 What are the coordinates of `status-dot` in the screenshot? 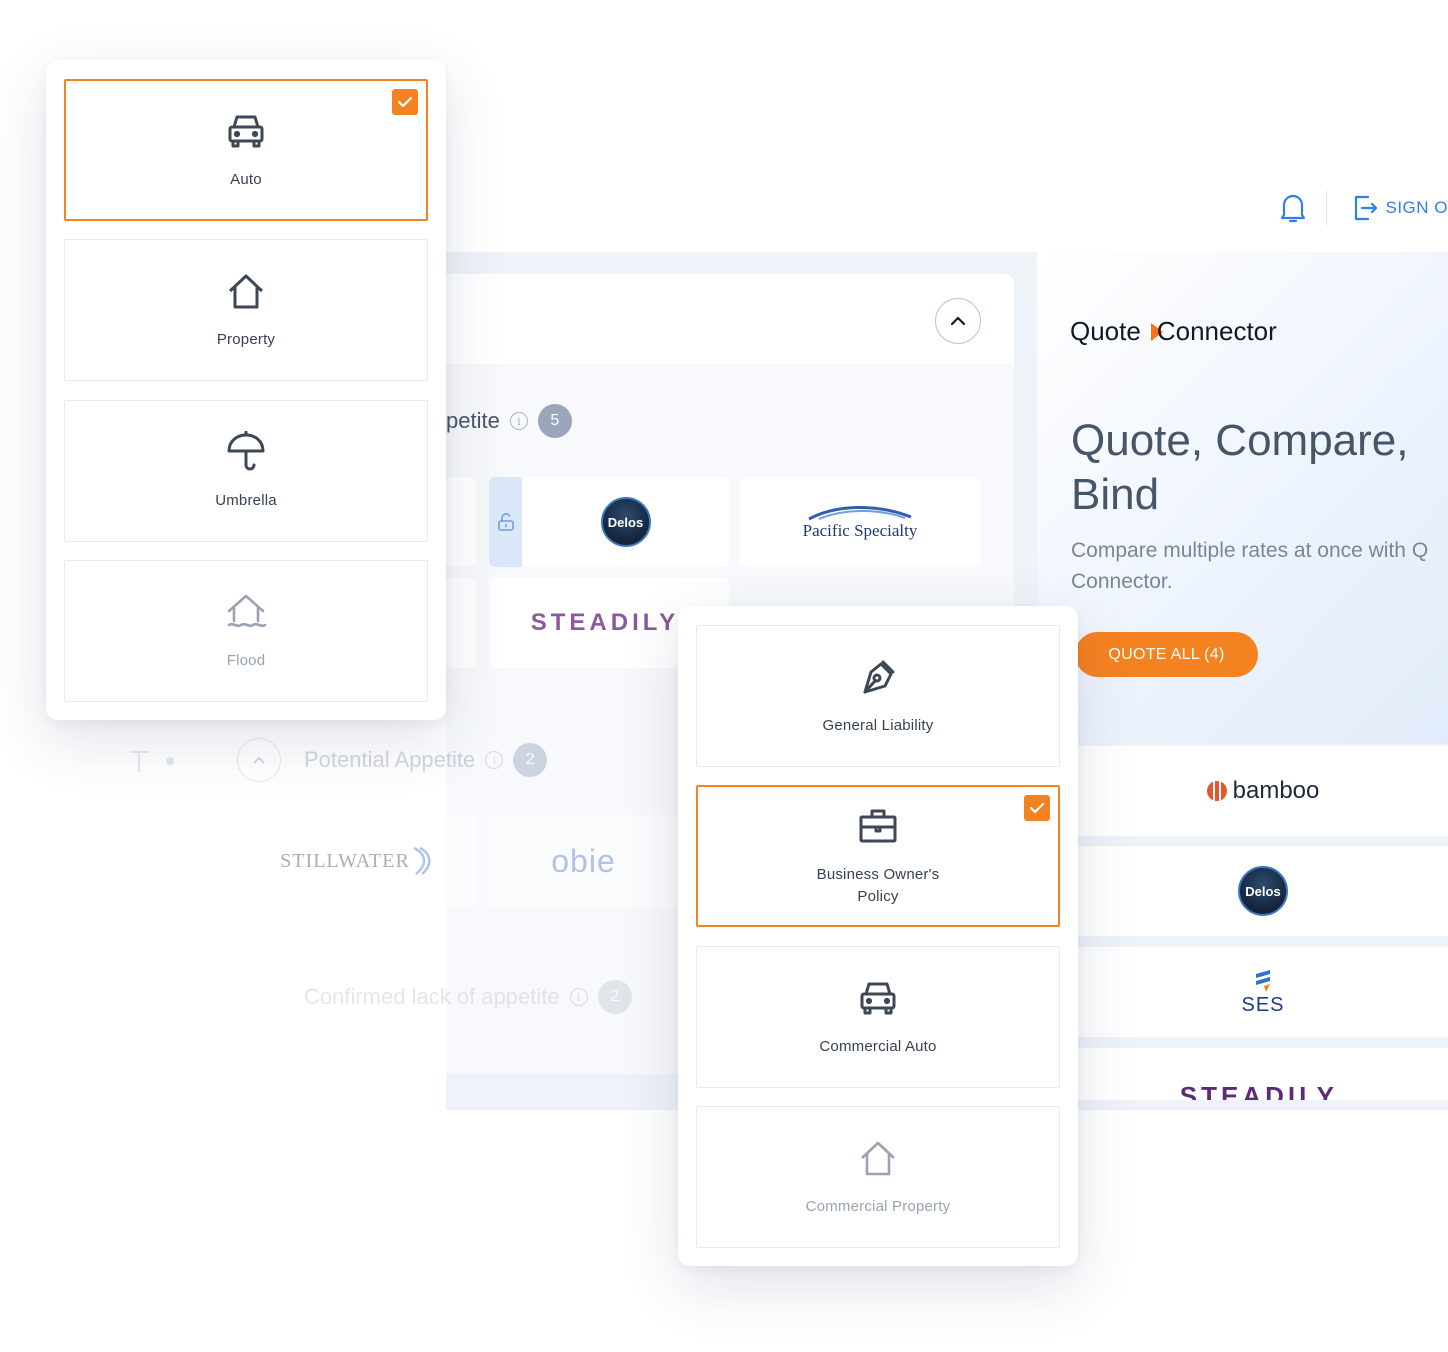 It's located at (170, 761).